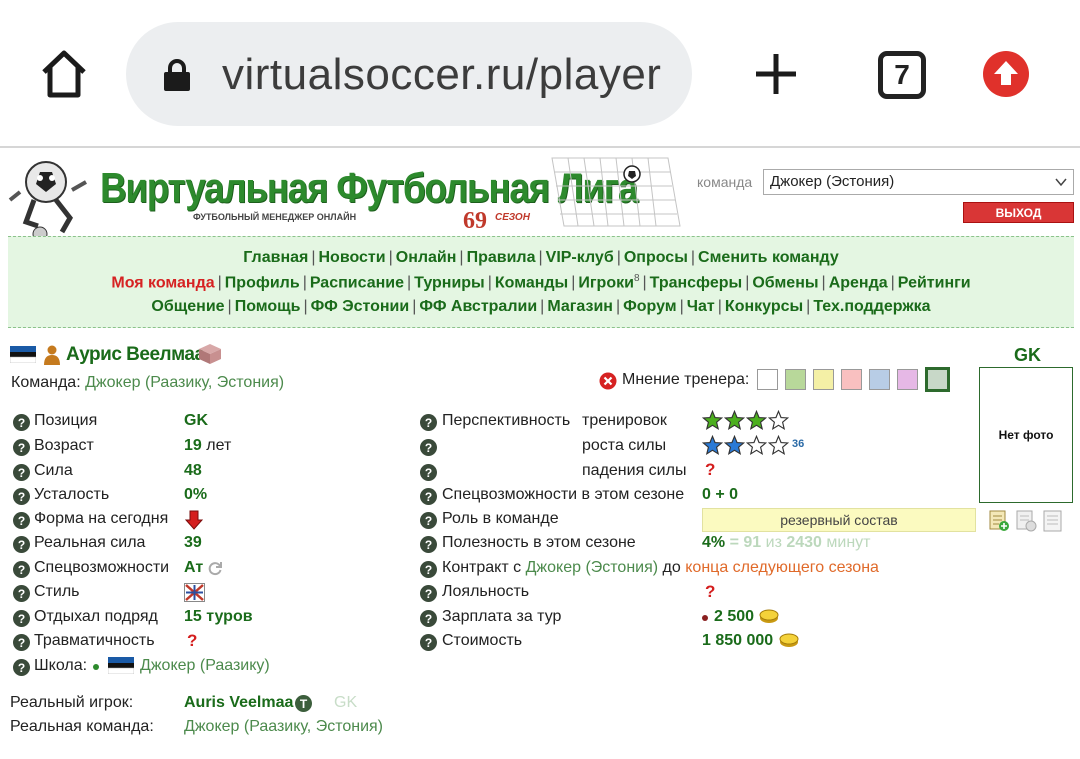  I want to click on nav-link: Опросы, so click(656, 257).